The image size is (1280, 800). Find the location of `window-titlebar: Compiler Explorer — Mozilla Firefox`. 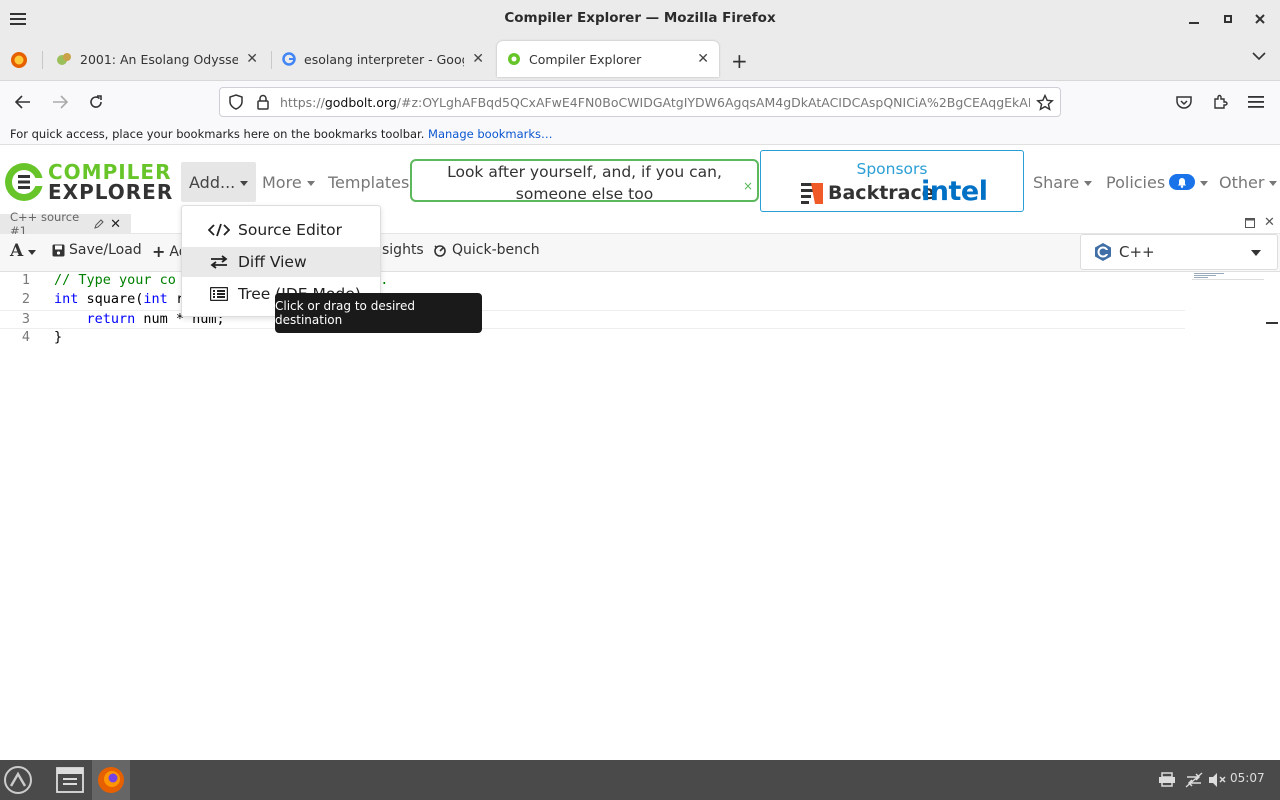

window-titlebar: Compiler Explorer — Mozilla Firefox is located at coordinates (640, 18).